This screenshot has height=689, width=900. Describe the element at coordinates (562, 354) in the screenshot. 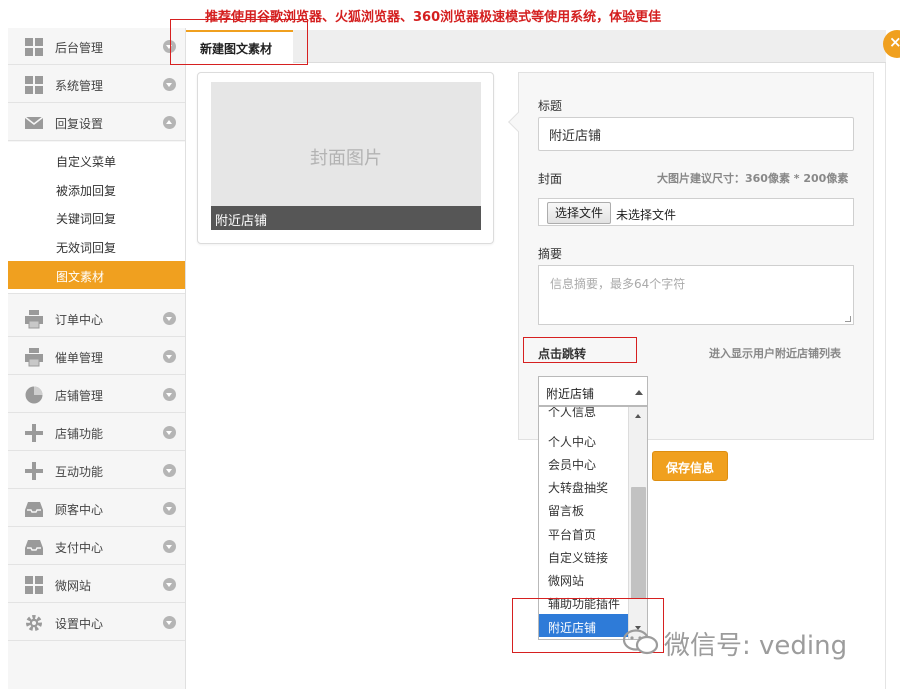

I see `jump-label: 点击跳转` at that location.